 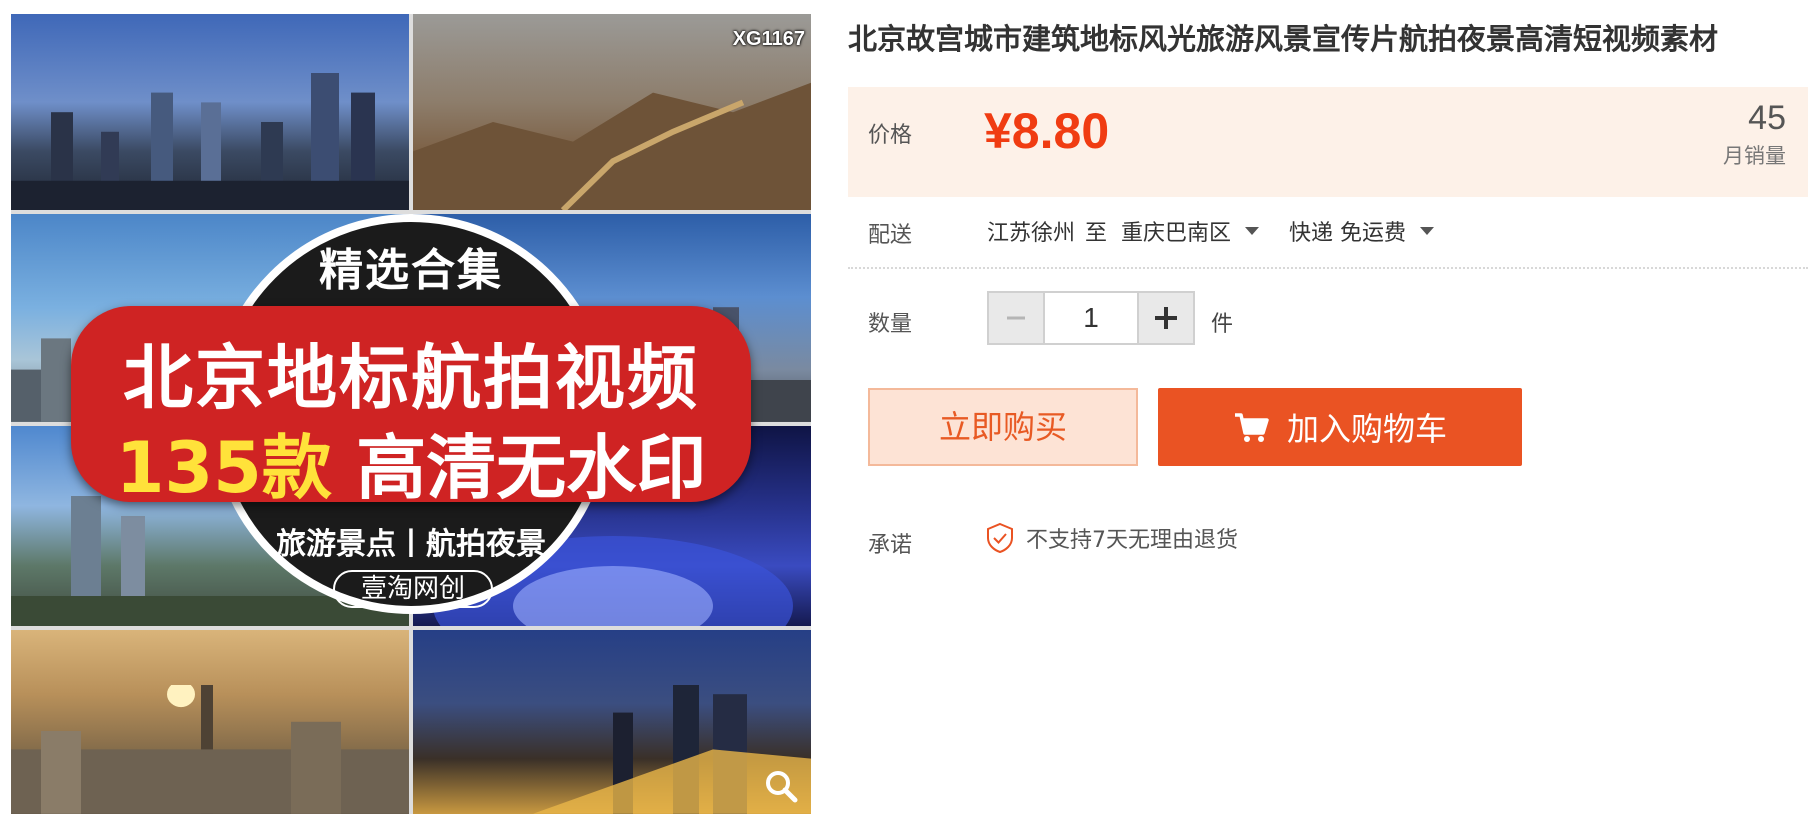 I want to click on promise-text: 不支持7天无理由退货, so click(x=1132, y=540).